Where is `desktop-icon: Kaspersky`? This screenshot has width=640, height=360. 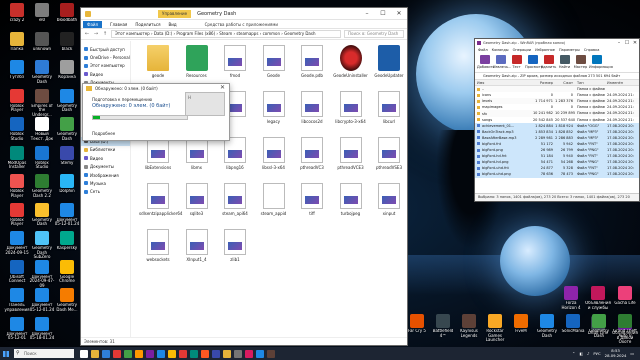 desktop-icon: Kaspersky is located at coordinates (67, 241).